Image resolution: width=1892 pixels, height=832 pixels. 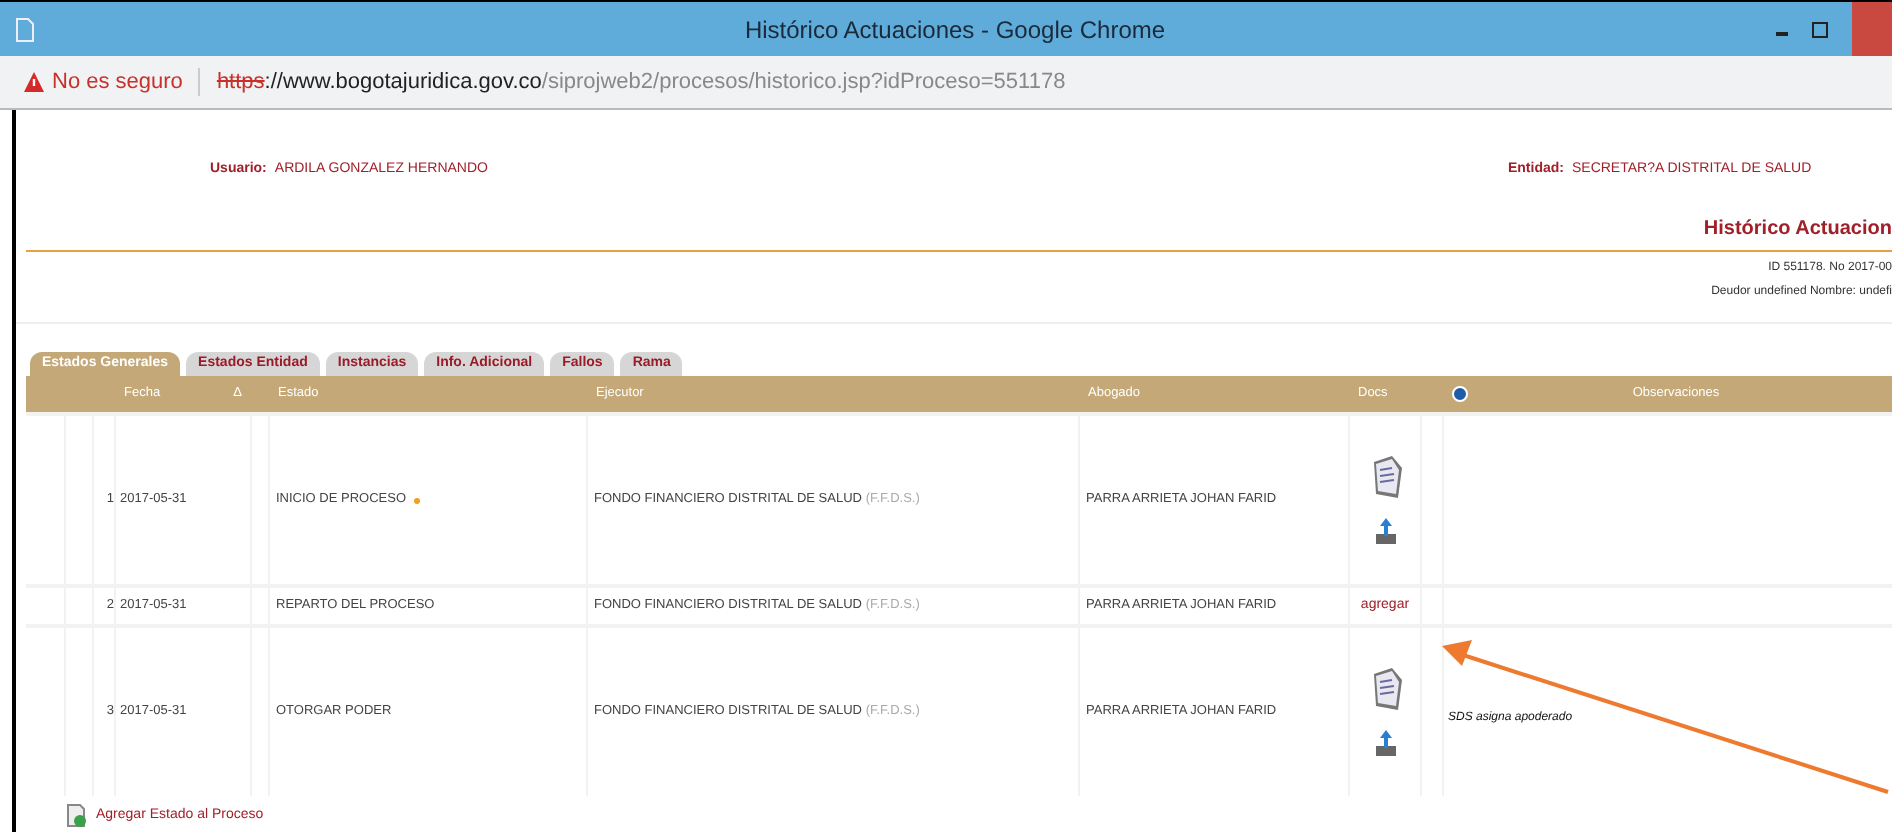 I want to click on window-title: Histórico Actuaciones - Google Chrome, so click(x=955, y=30).